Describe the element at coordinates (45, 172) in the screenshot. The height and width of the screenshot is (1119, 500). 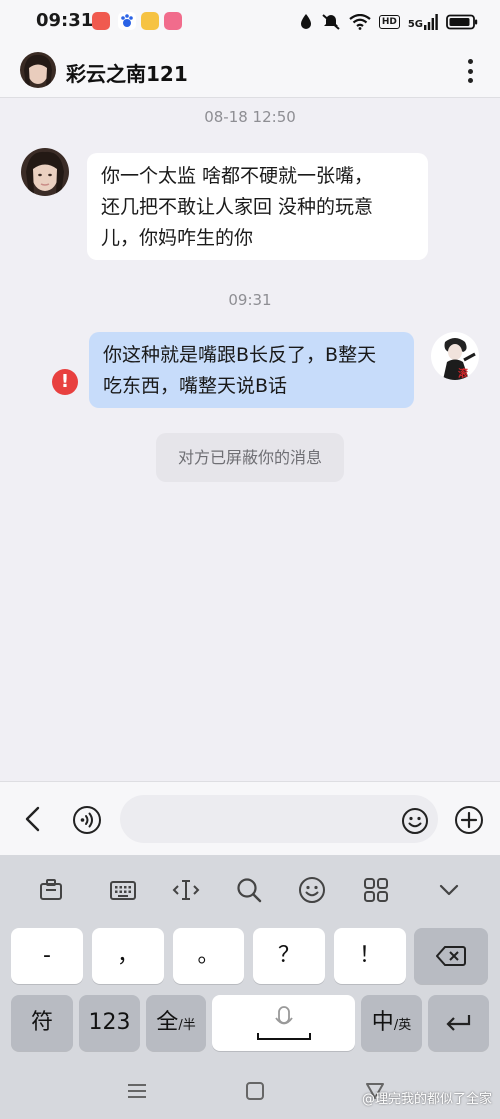
I see `incoming-avatar` at that location.